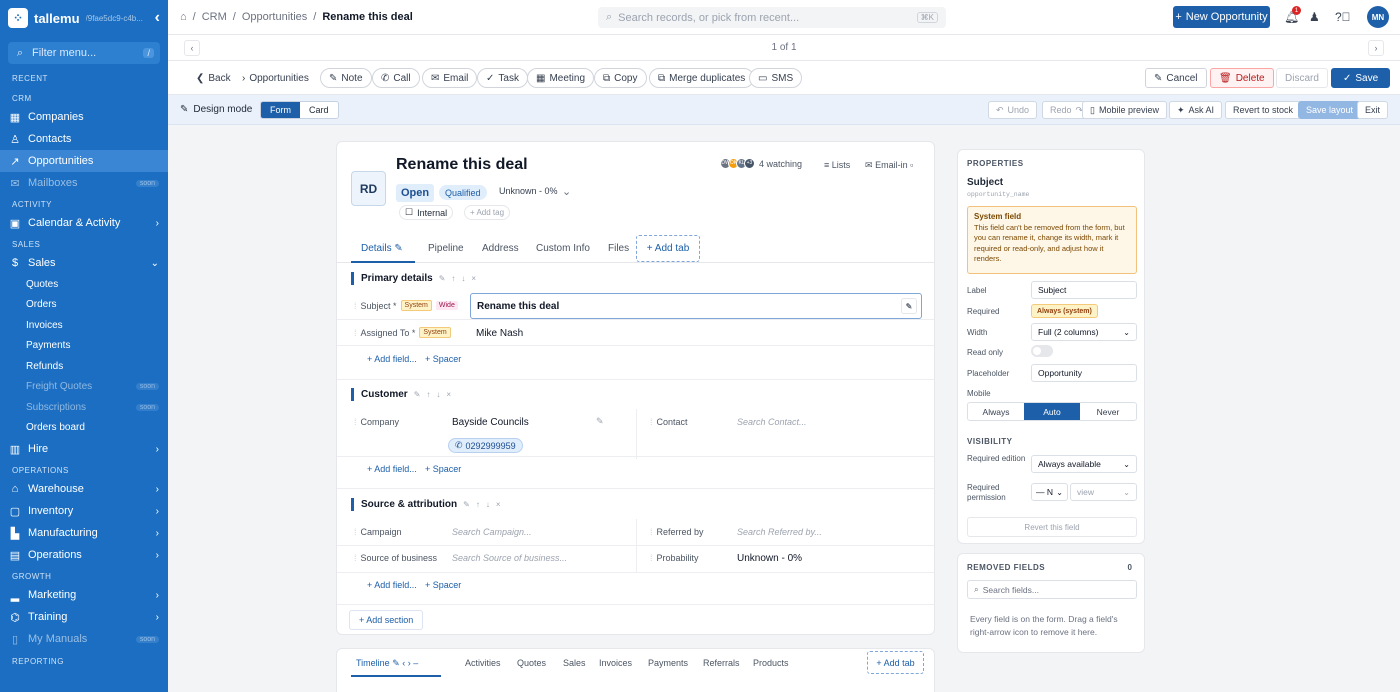 Image resolution: width=1400 pixels, height=692 pixels. What do you see at coordinates (1042, 351) in the screenshot?
I see `readonly-toggle` at bounding box center [1042, 351].